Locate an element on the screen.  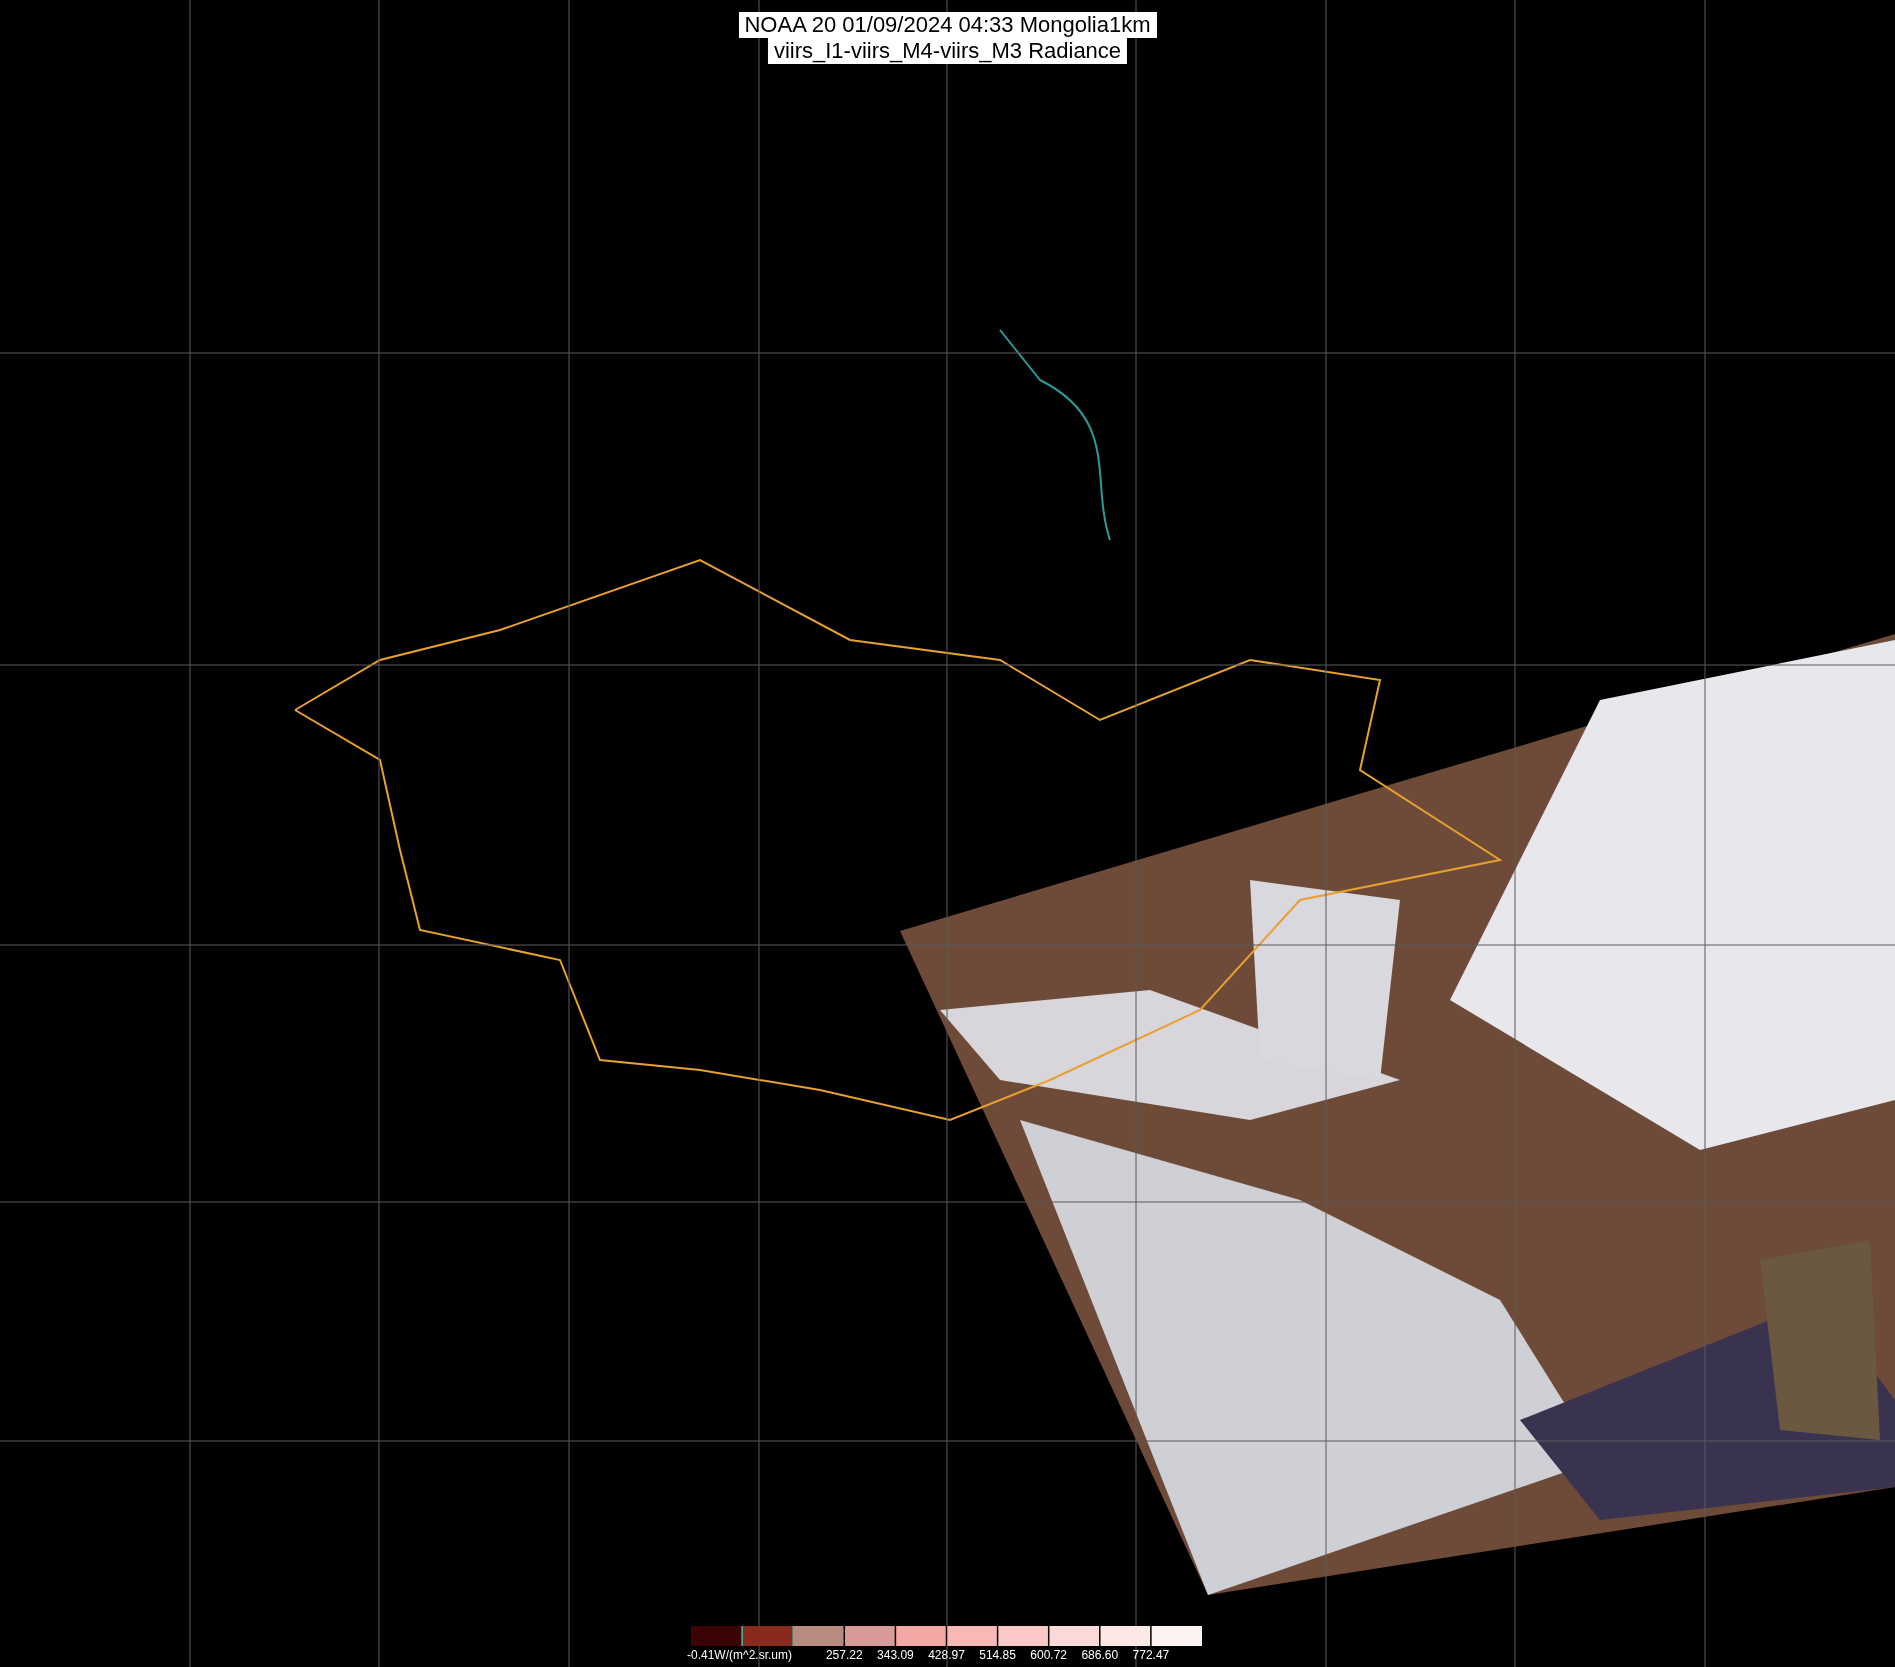
scale-label: 600.72 is located at coordinates (1049, 1655).